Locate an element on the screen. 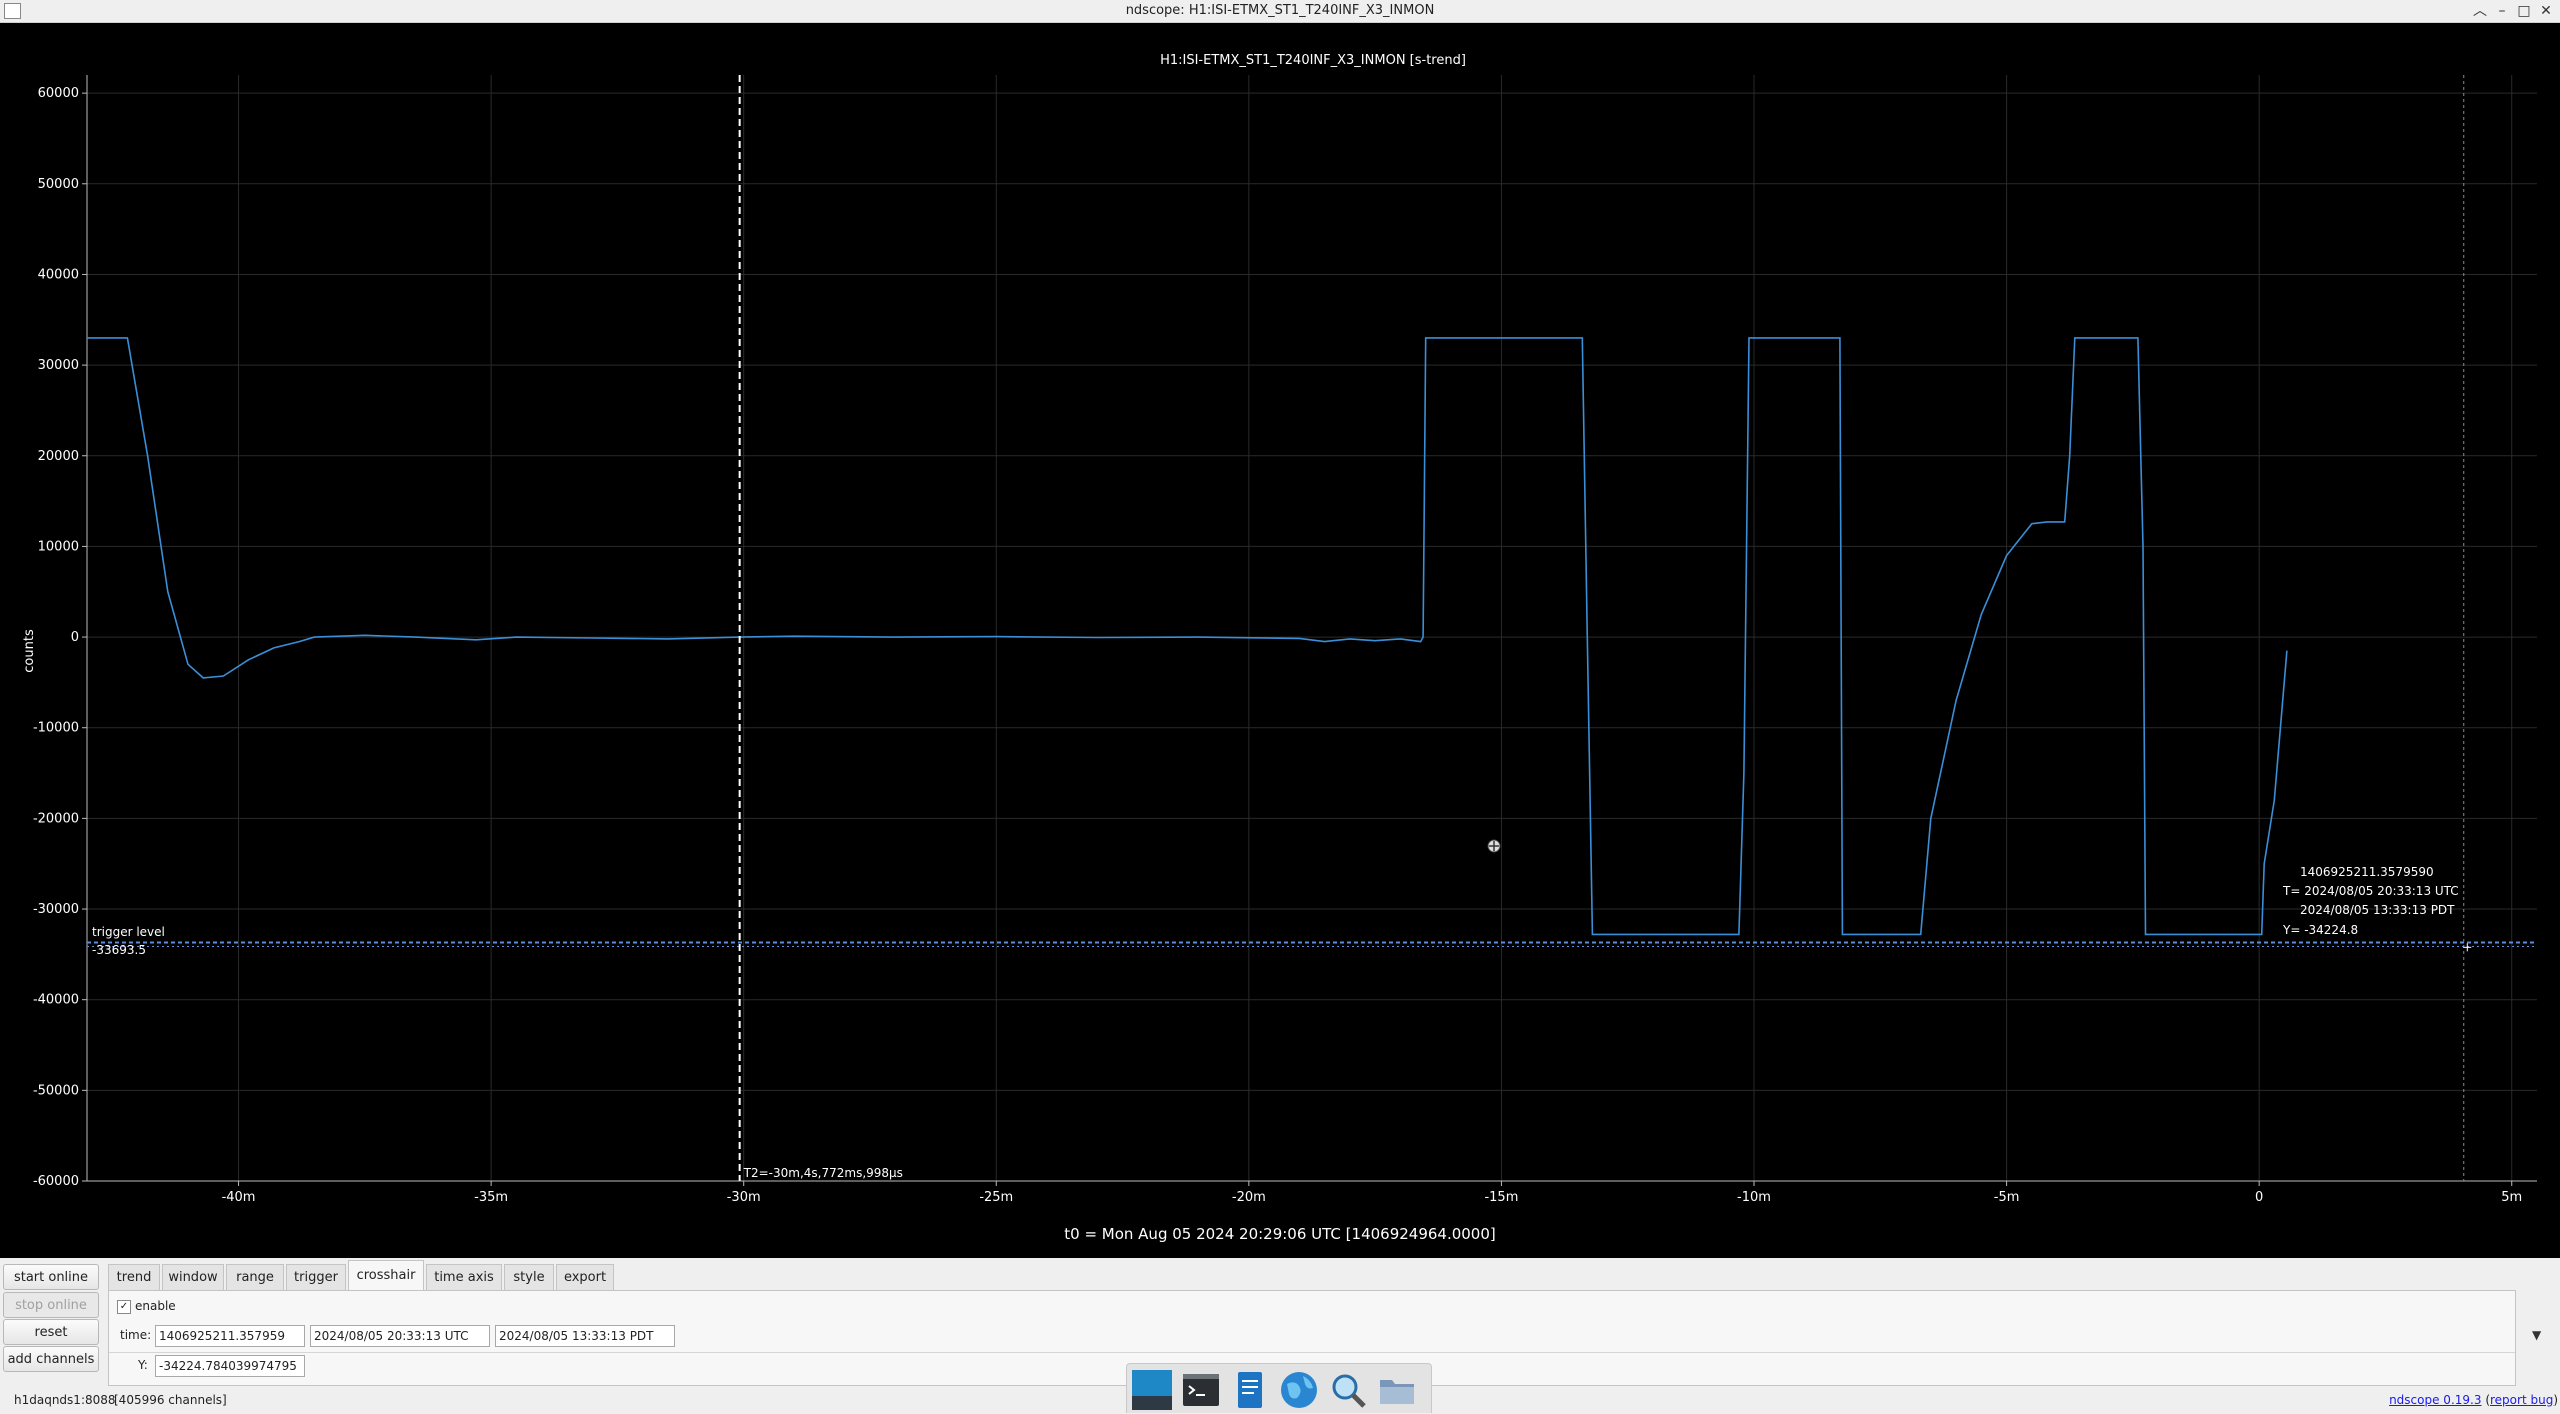 The width and height of the screenshot is (2560, 1414). workspace-icon is located at coordinates (1152, 1390).